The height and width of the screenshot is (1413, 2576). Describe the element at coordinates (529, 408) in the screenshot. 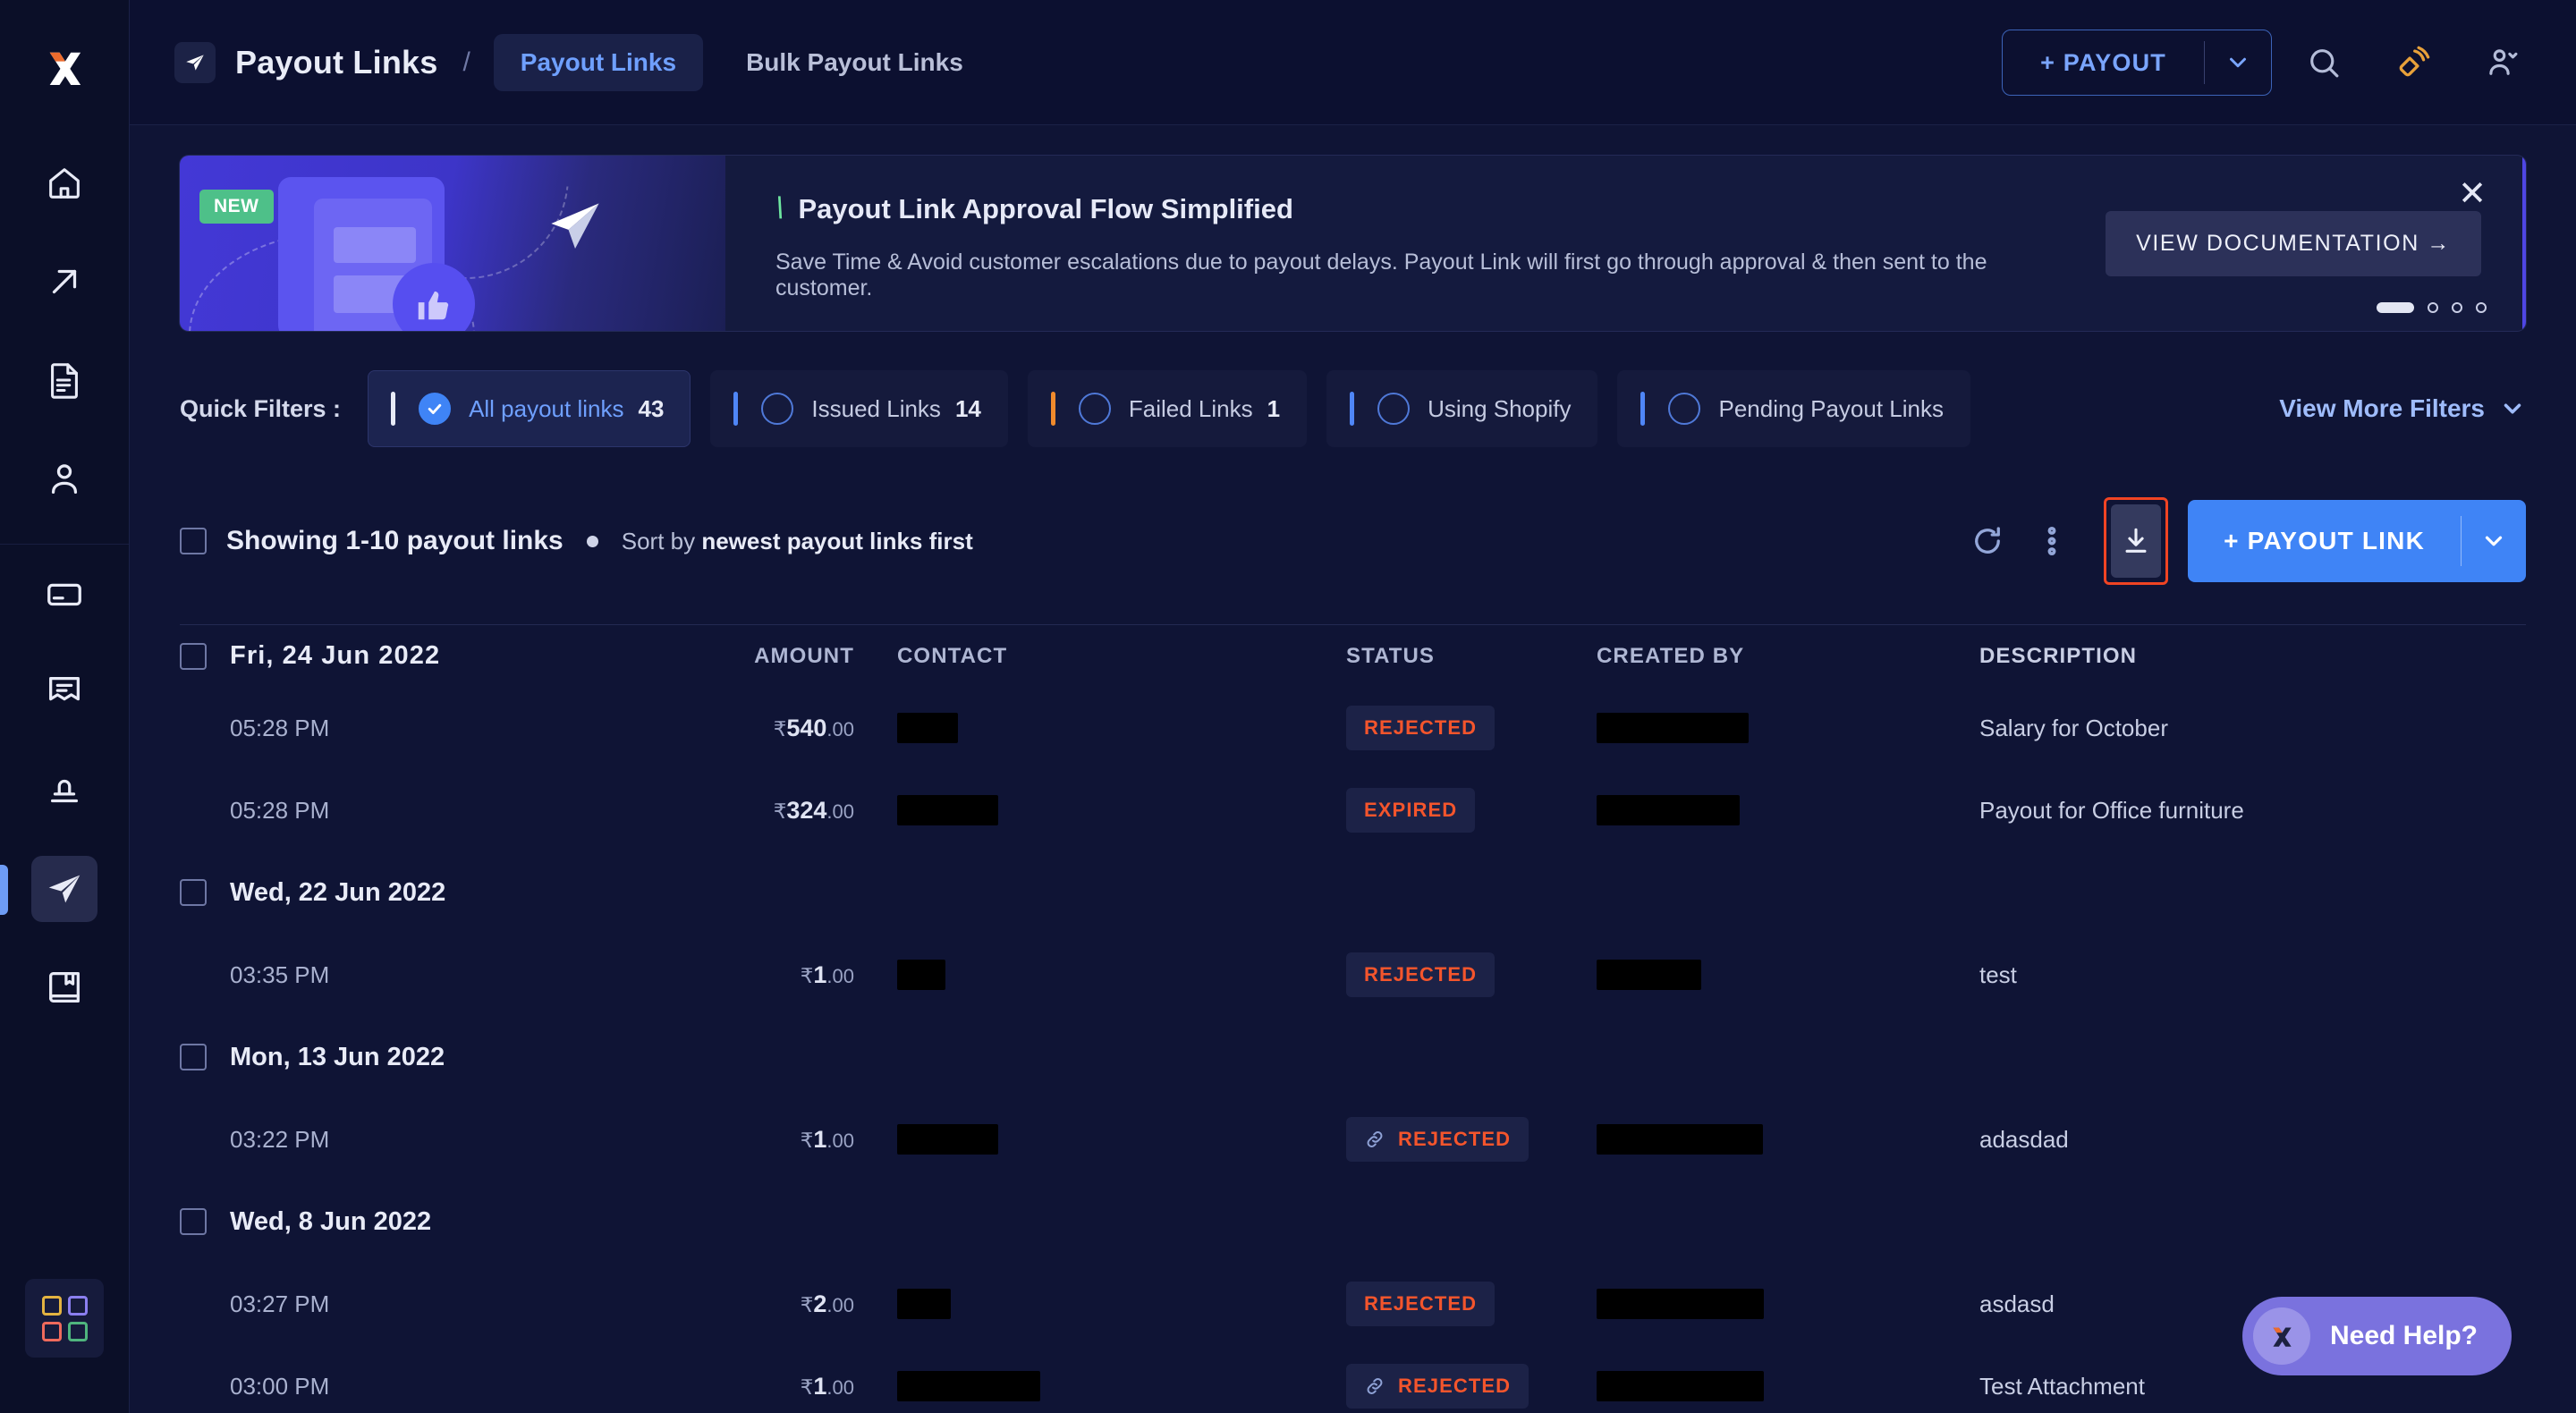

I see `quick-filter-all-payout-links: All payout links 43` at that location.